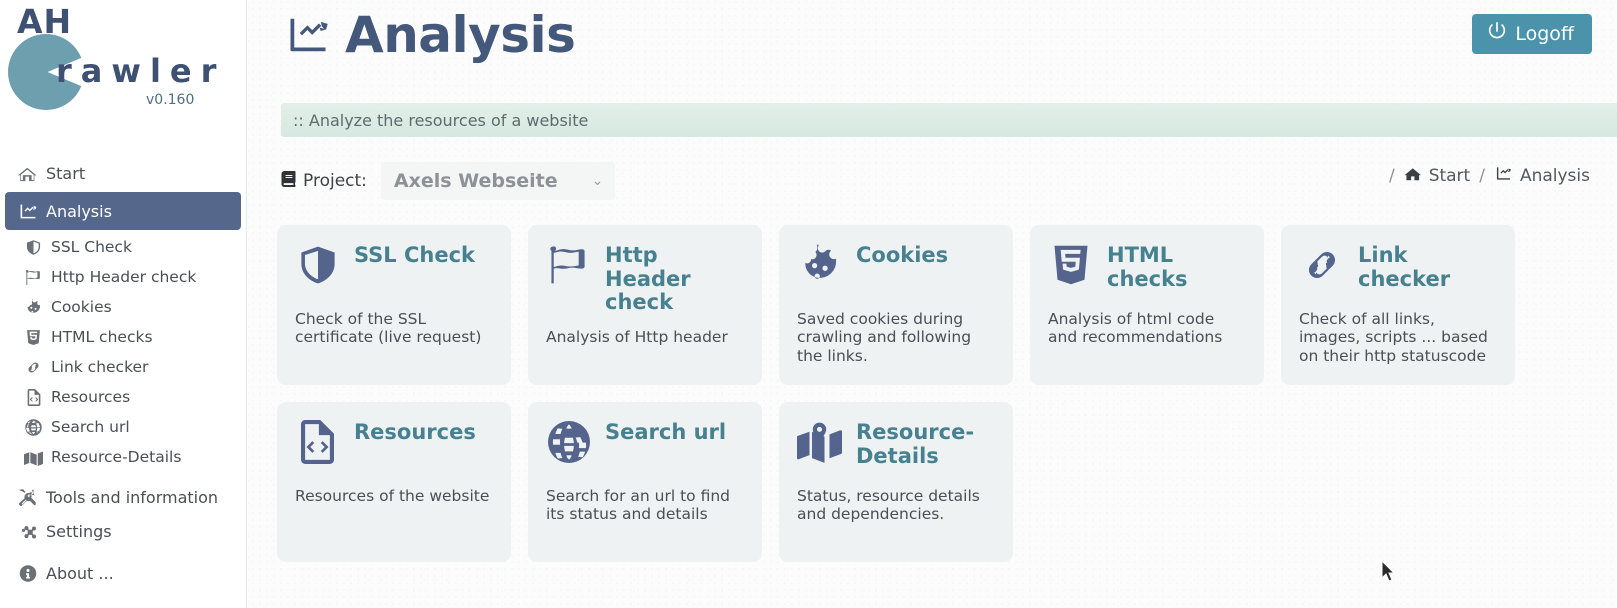 The image size is (1617, 608). What do you see at coordinates (415, 432) in the screenshot?
I see `card-title: Resources` at bounding box center [415, 432].